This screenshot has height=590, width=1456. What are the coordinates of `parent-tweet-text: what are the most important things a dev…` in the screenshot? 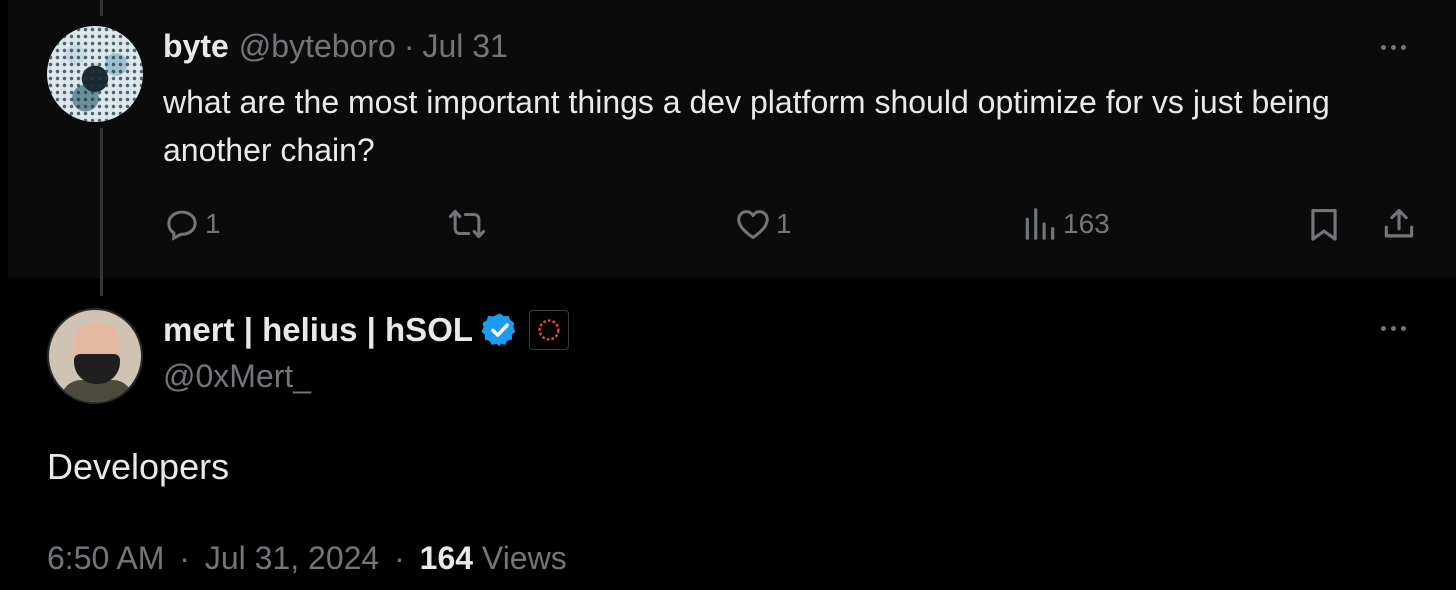 It's located at (746, 126).